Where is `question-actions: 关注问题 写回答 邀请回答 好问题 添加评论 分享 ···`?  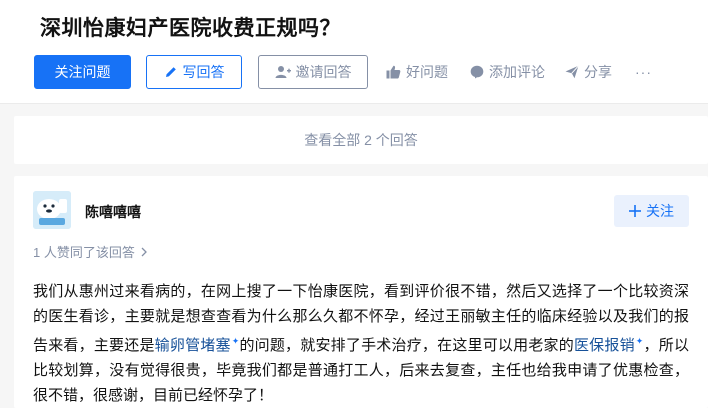 question-actions: 关注问题 写回答 邀请回答 好问题 添加评论 分享 ··· is located at coordinates (343, 72).